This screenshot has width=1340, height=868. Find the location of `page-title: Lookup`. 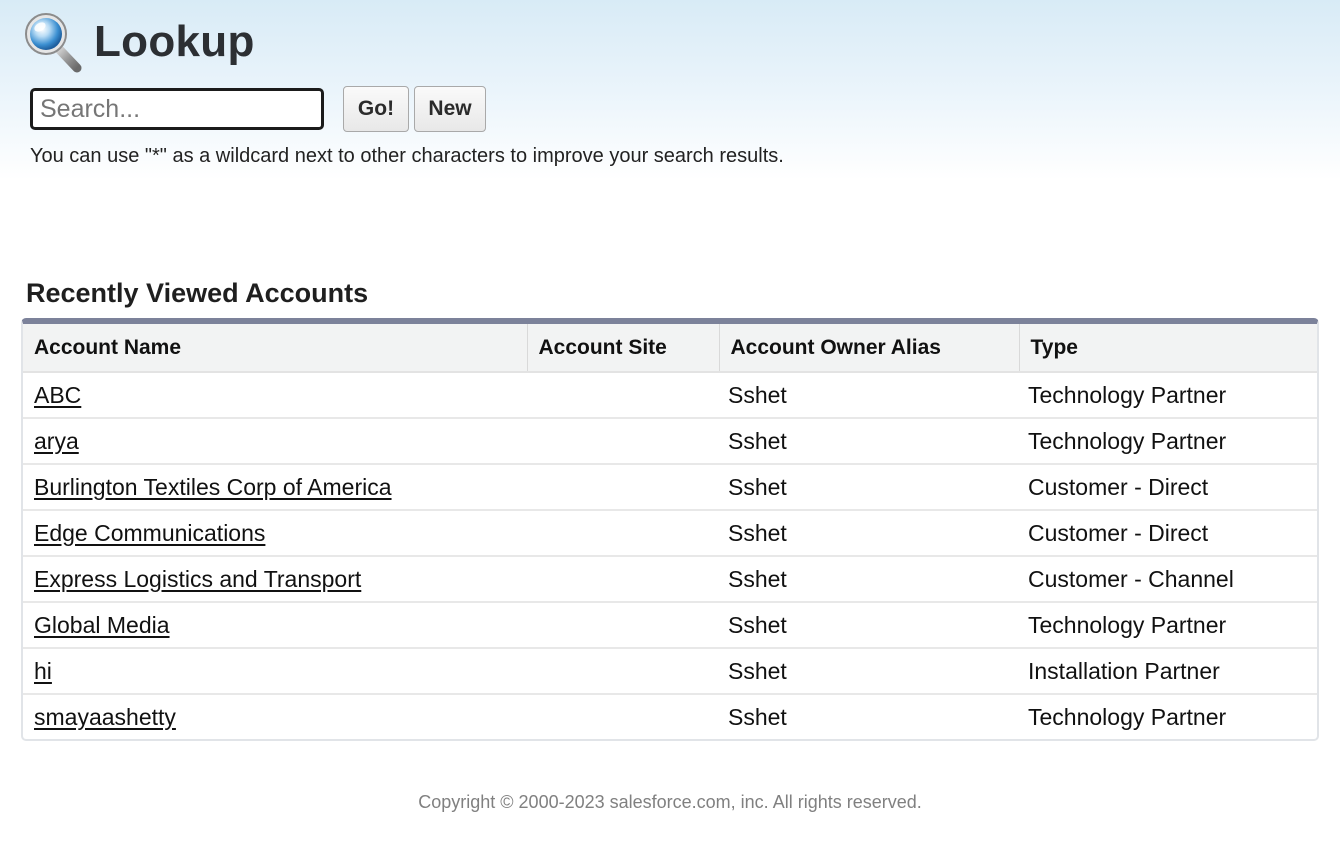

page-title: Lookup is located at coordinates (174, 41).